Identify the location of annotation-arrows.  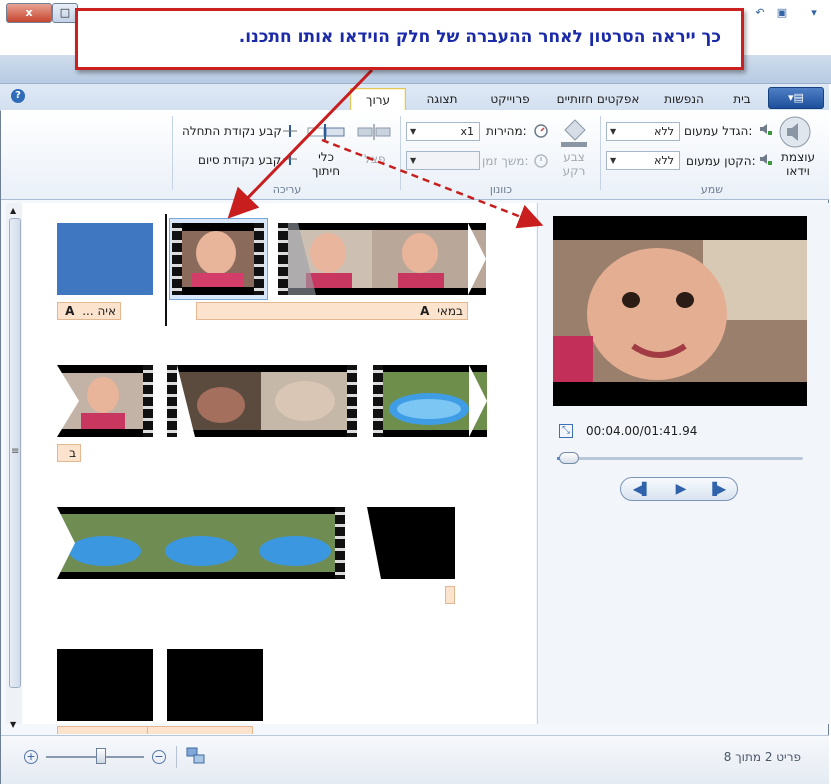
(385, 148).